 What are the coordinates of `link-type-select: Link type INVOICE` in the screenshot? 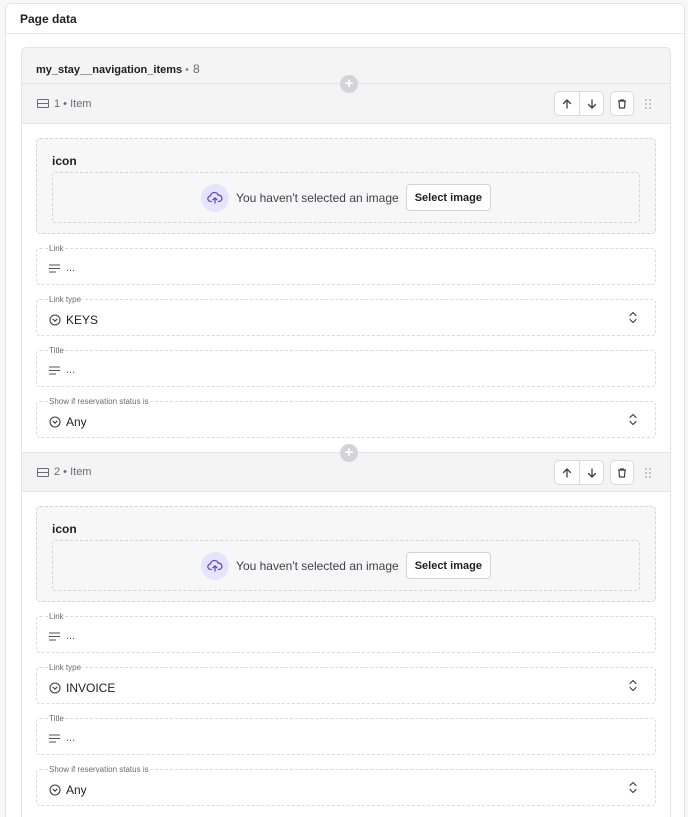 It's located at (346, 683).